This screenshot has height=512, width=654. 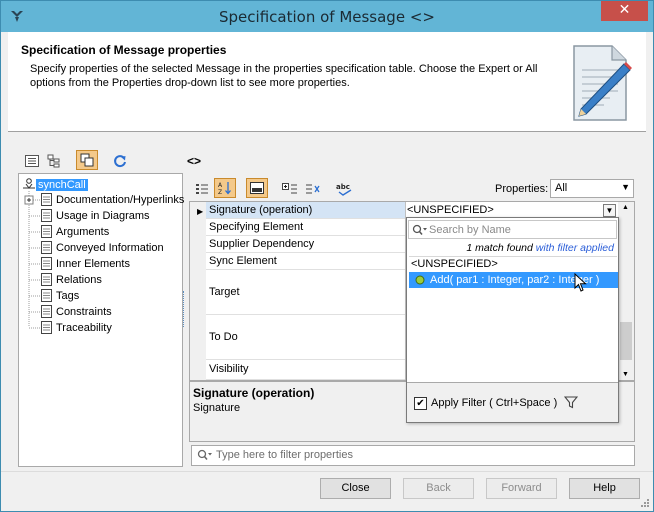 What do you see at coordinates (220, 192) in the screenshot?
I see `svg-text: Z` at bounding box center [220, 192].